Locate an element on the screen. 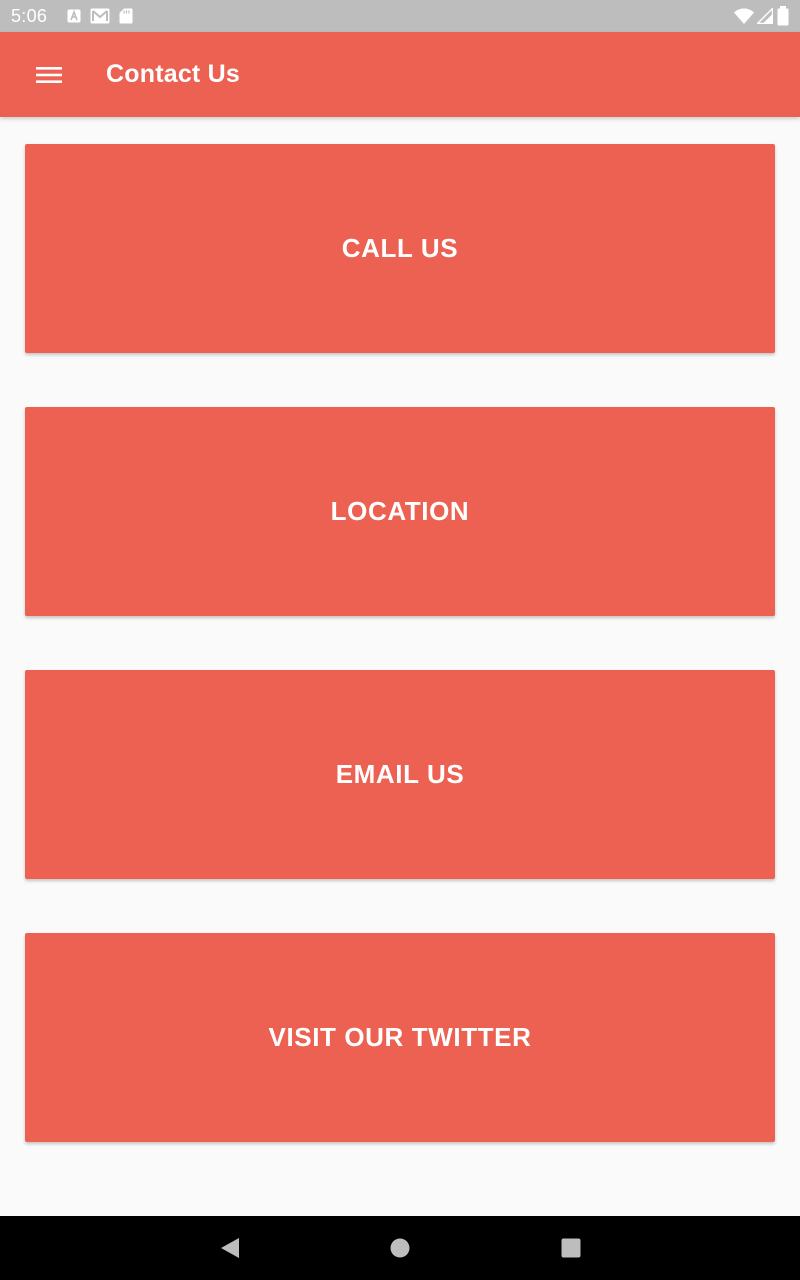  email-us-label: EMAIL US is located at coordinates (400, 774).